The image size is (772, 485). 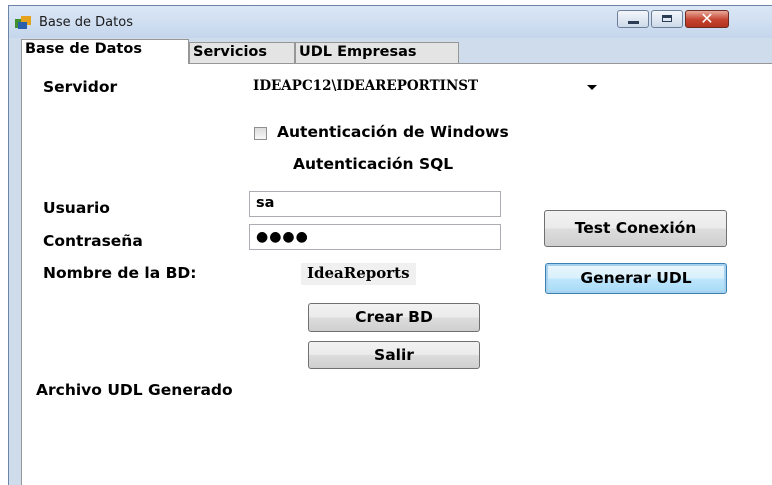 I want to click on servidor-select: IDEAPC12\IDEAREPORTINST, so click(x=426, y=87).